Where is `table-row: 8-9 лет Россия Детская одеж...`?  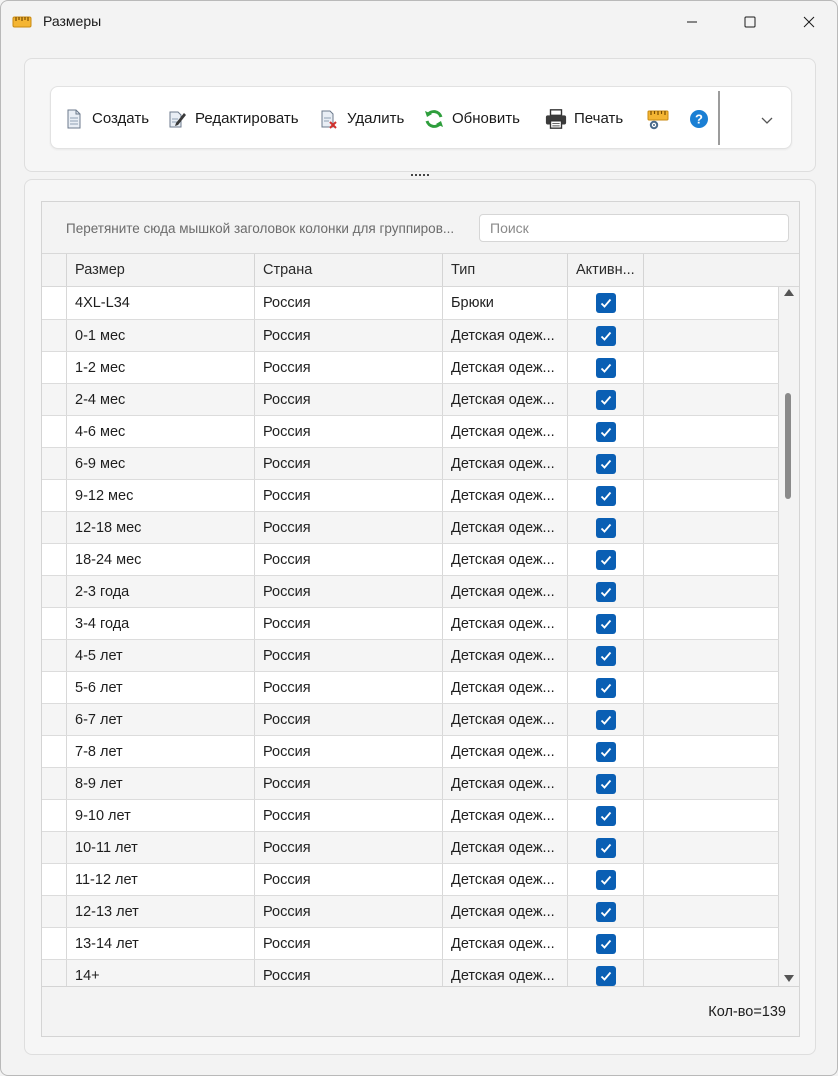
table-row: 8-9 лет Россия Детская одеж... is located at coordinates (410, 784).